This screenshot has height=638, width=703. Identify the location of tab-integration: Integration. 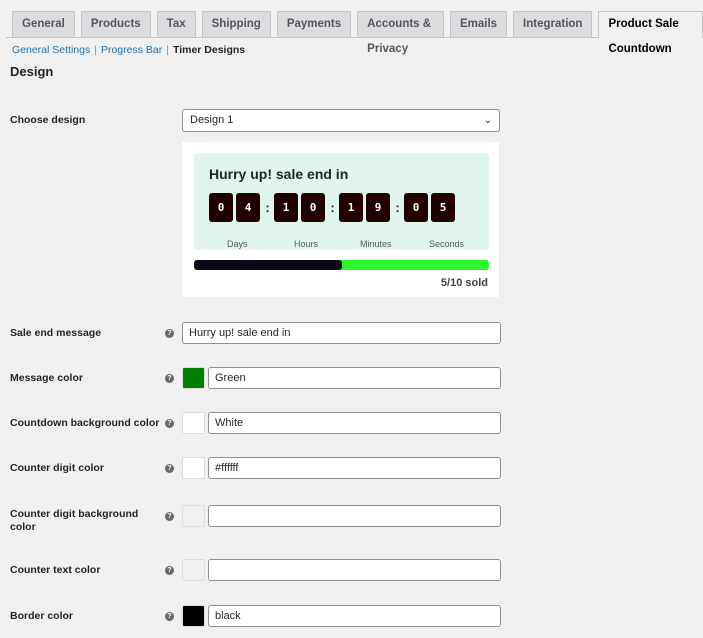
(553, 24).